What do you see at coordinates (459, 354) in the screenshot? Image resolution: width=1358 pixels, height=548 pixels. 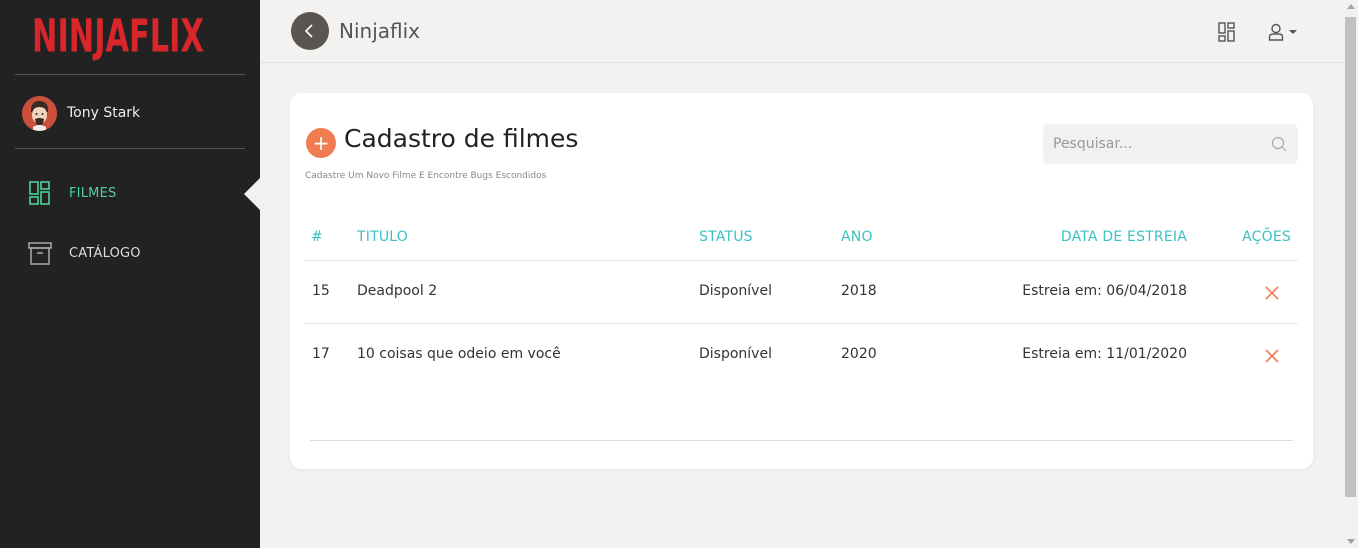 I see `cell-title: 10 coisas que odeio em você` at bounding box center [459, 354].